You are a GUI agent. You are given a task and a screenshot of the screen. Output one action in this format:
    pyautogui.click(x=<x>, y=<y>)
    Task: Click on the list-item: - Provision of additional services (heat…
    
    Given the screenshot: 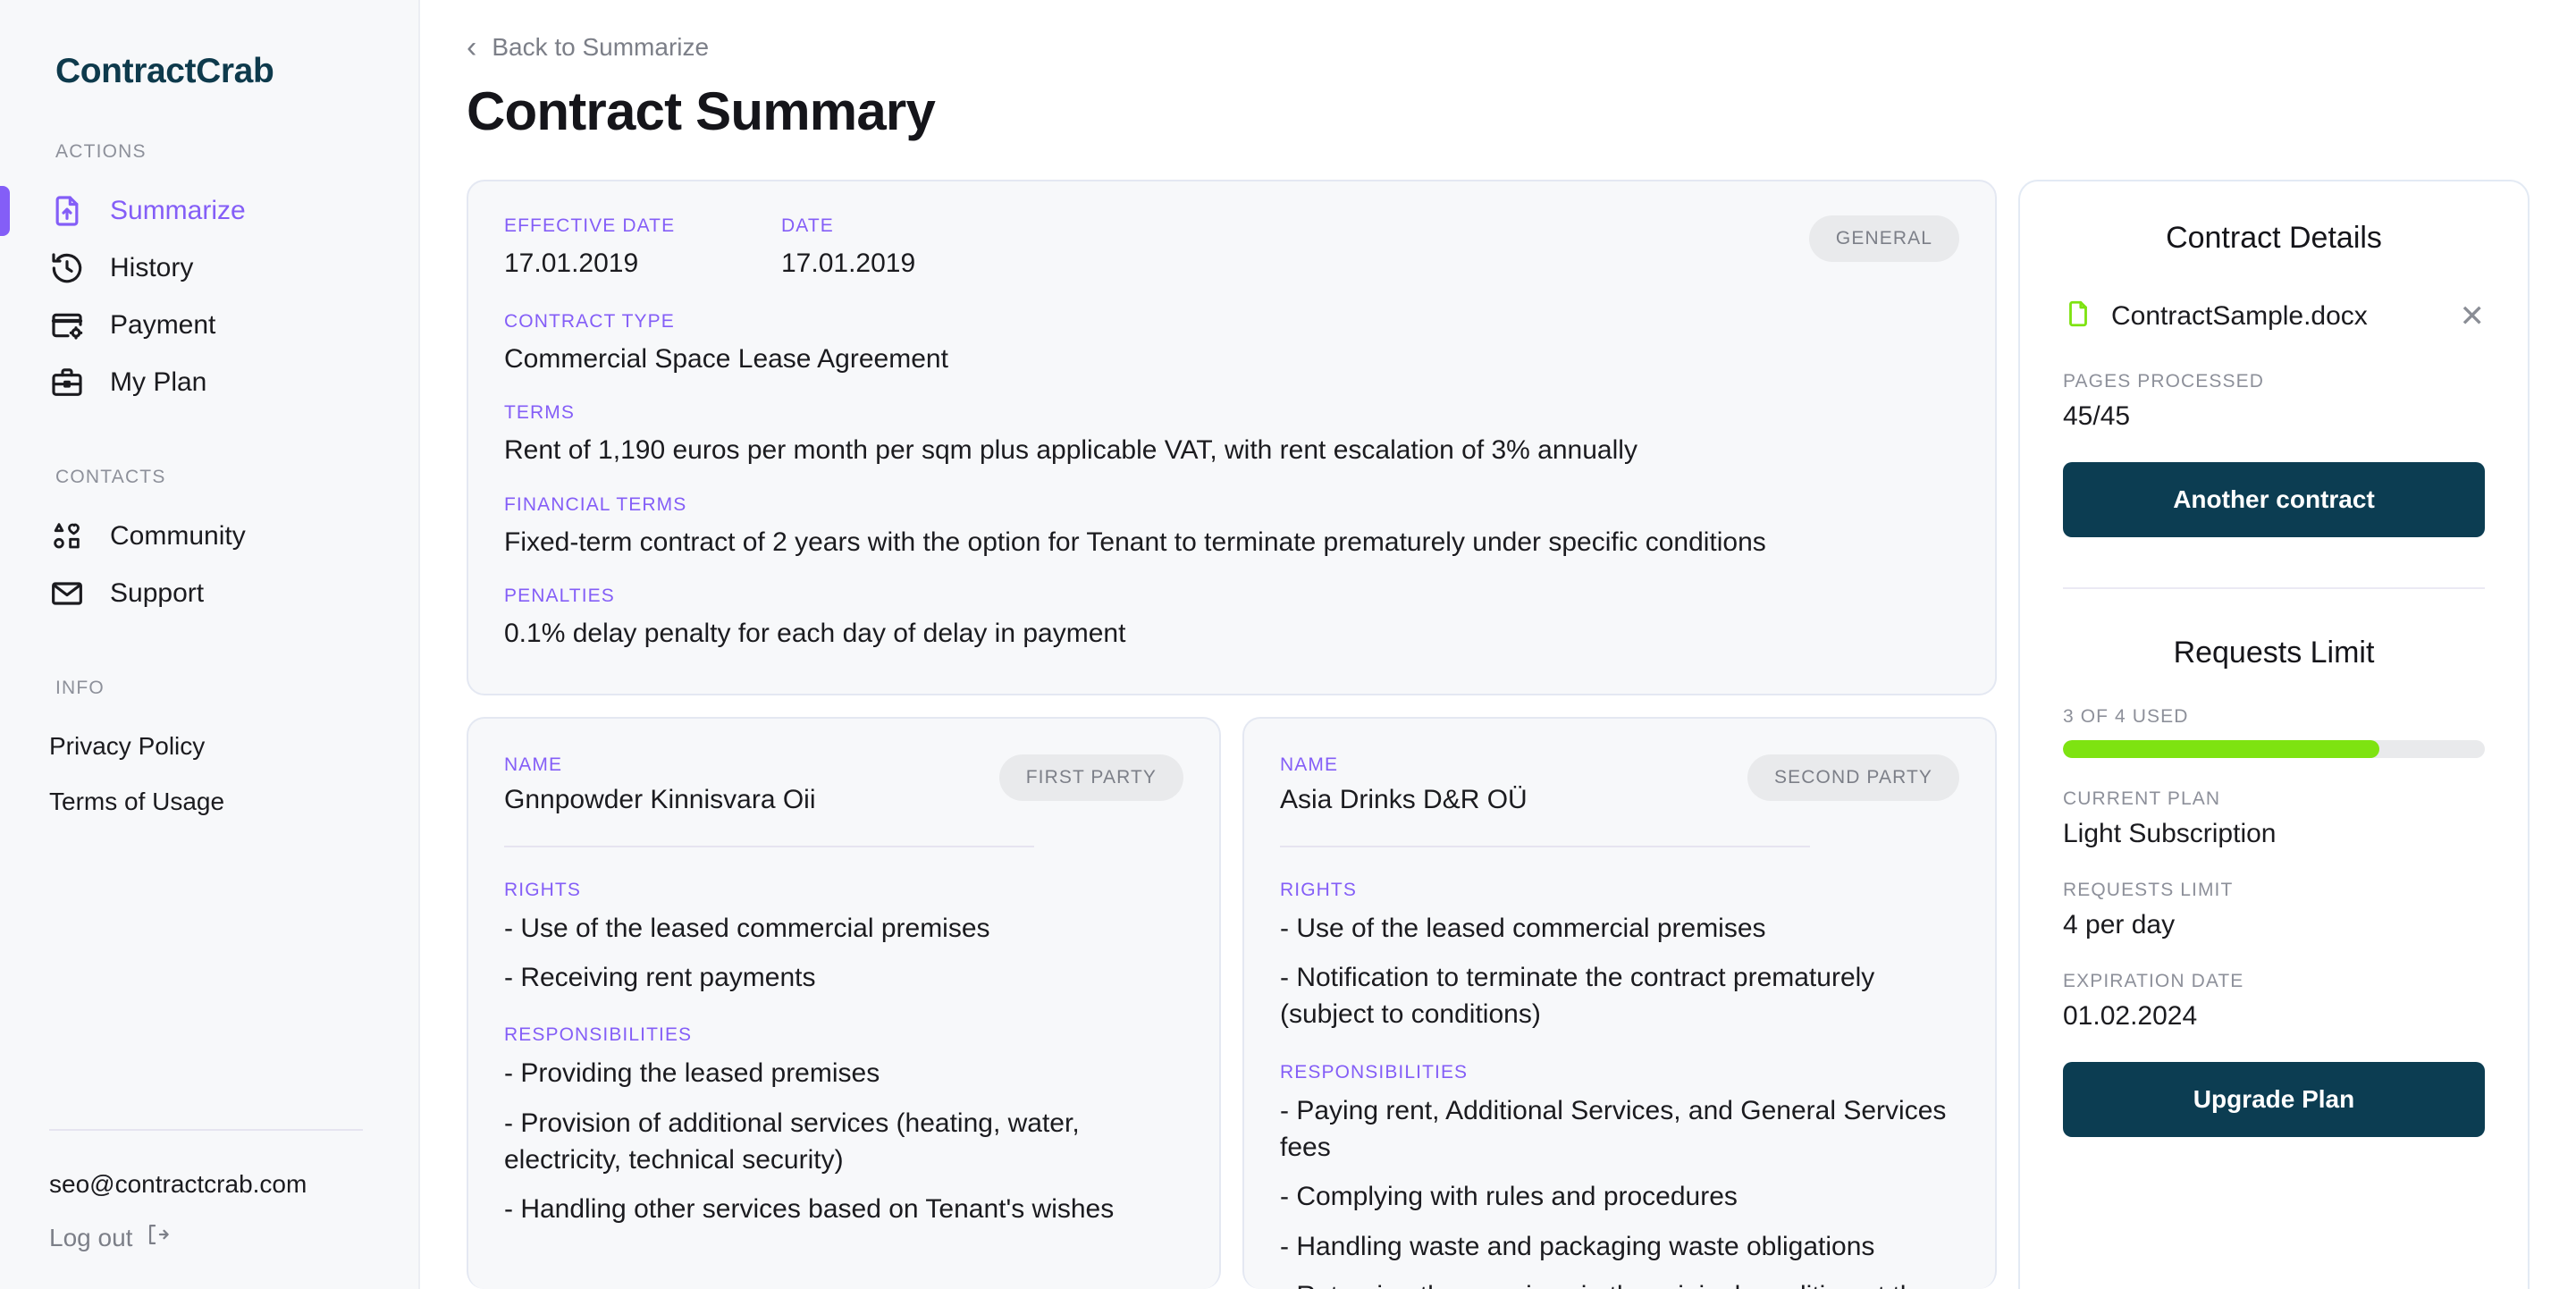 What is the action you would take?
    pyautogui.click(x=792, y=1141)
    